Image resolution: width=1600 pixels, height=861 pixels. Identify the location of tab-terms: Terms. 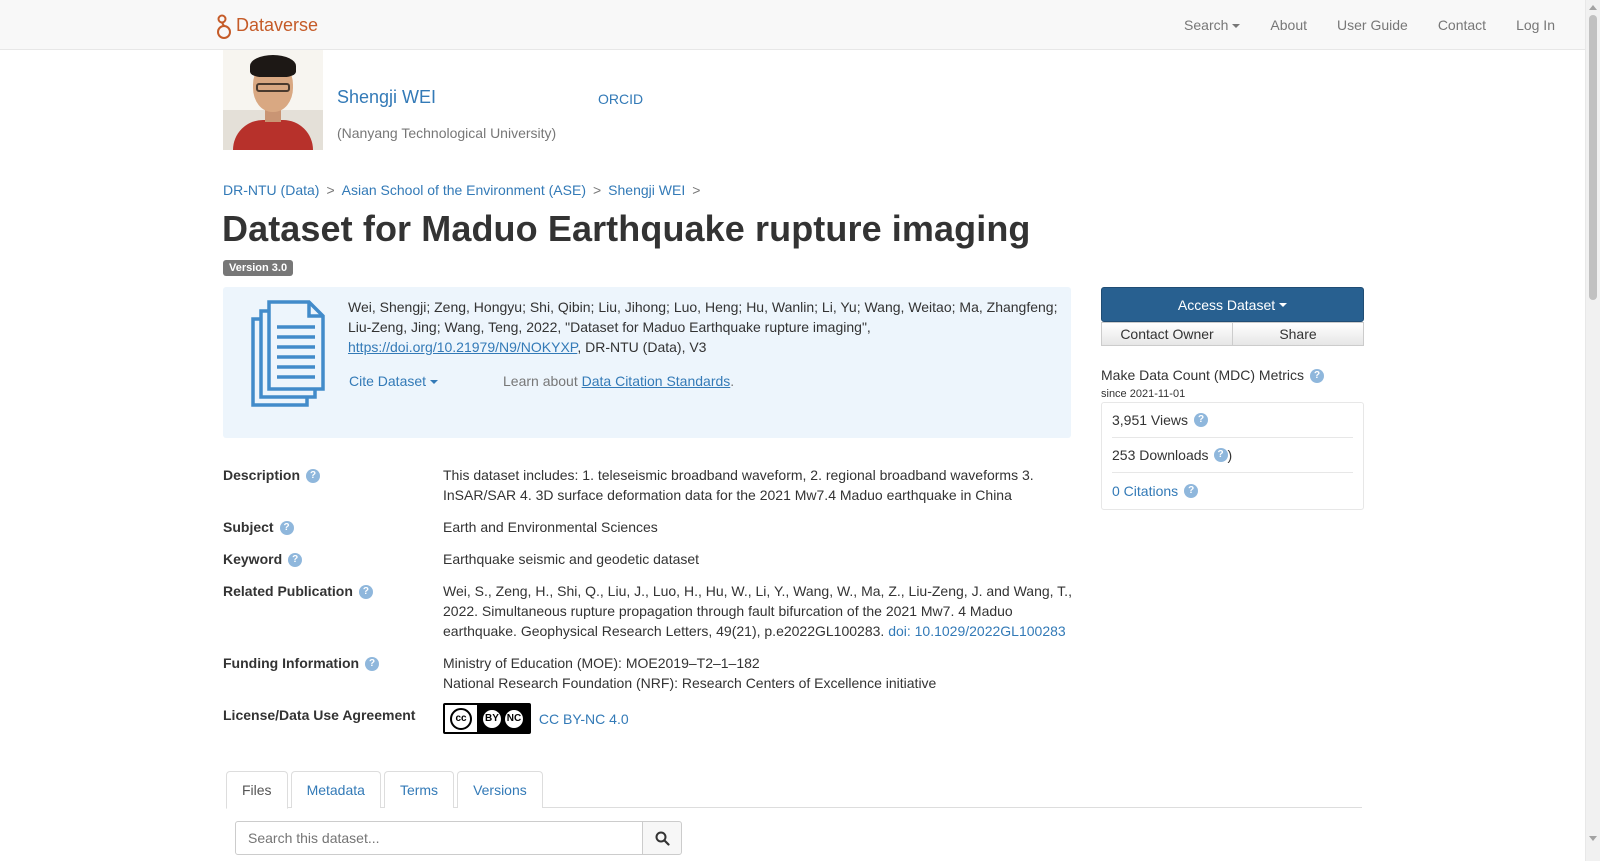
(419, 789).